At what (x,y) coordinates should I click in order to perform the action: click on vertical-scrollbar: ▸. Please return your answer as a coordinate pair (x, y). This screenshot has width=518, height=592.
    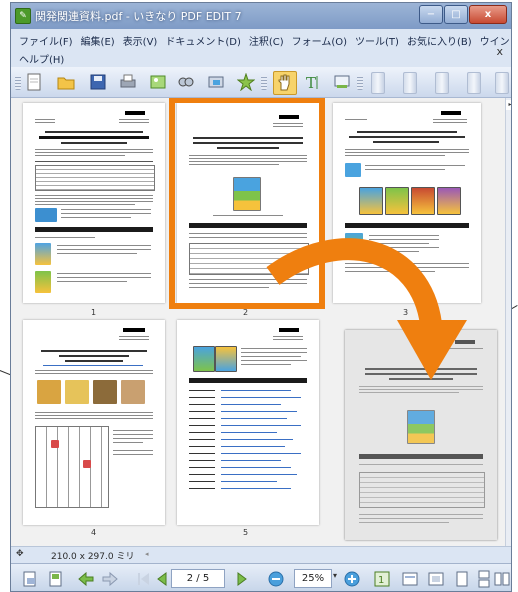
    Looking at the image, I should click on (508, 322).